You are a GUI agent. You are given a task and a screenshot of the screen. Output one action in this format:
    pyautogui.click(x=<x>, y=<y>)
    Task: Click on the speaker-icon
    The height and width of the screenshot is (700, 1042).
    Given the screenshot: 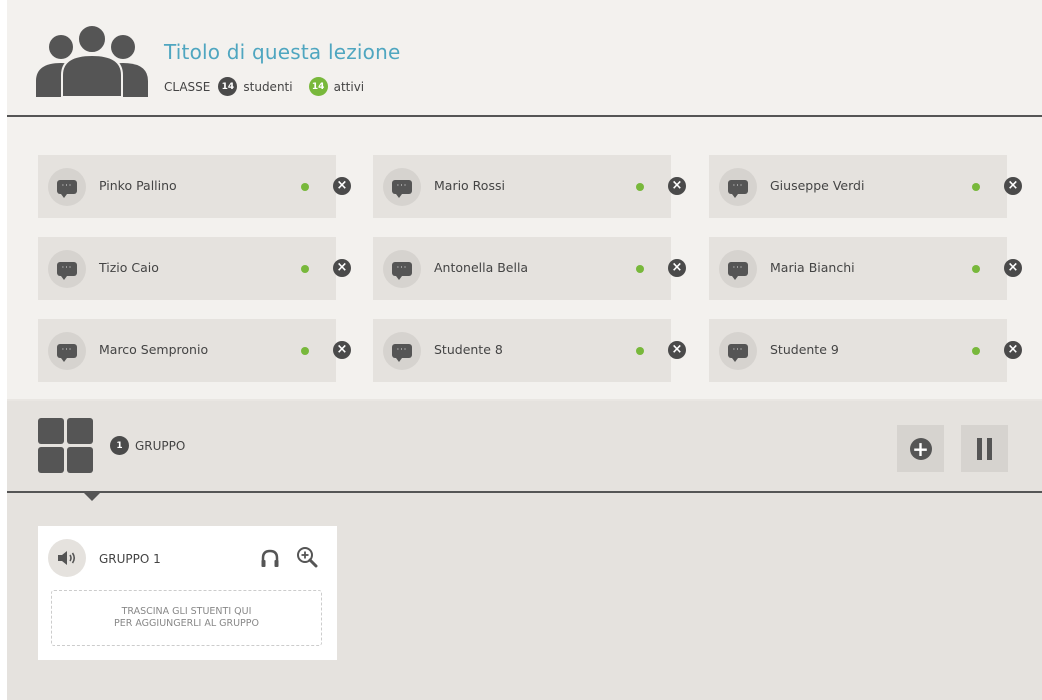 What is the action you would take?
    pyautogui.click(x=67, y=558)
    